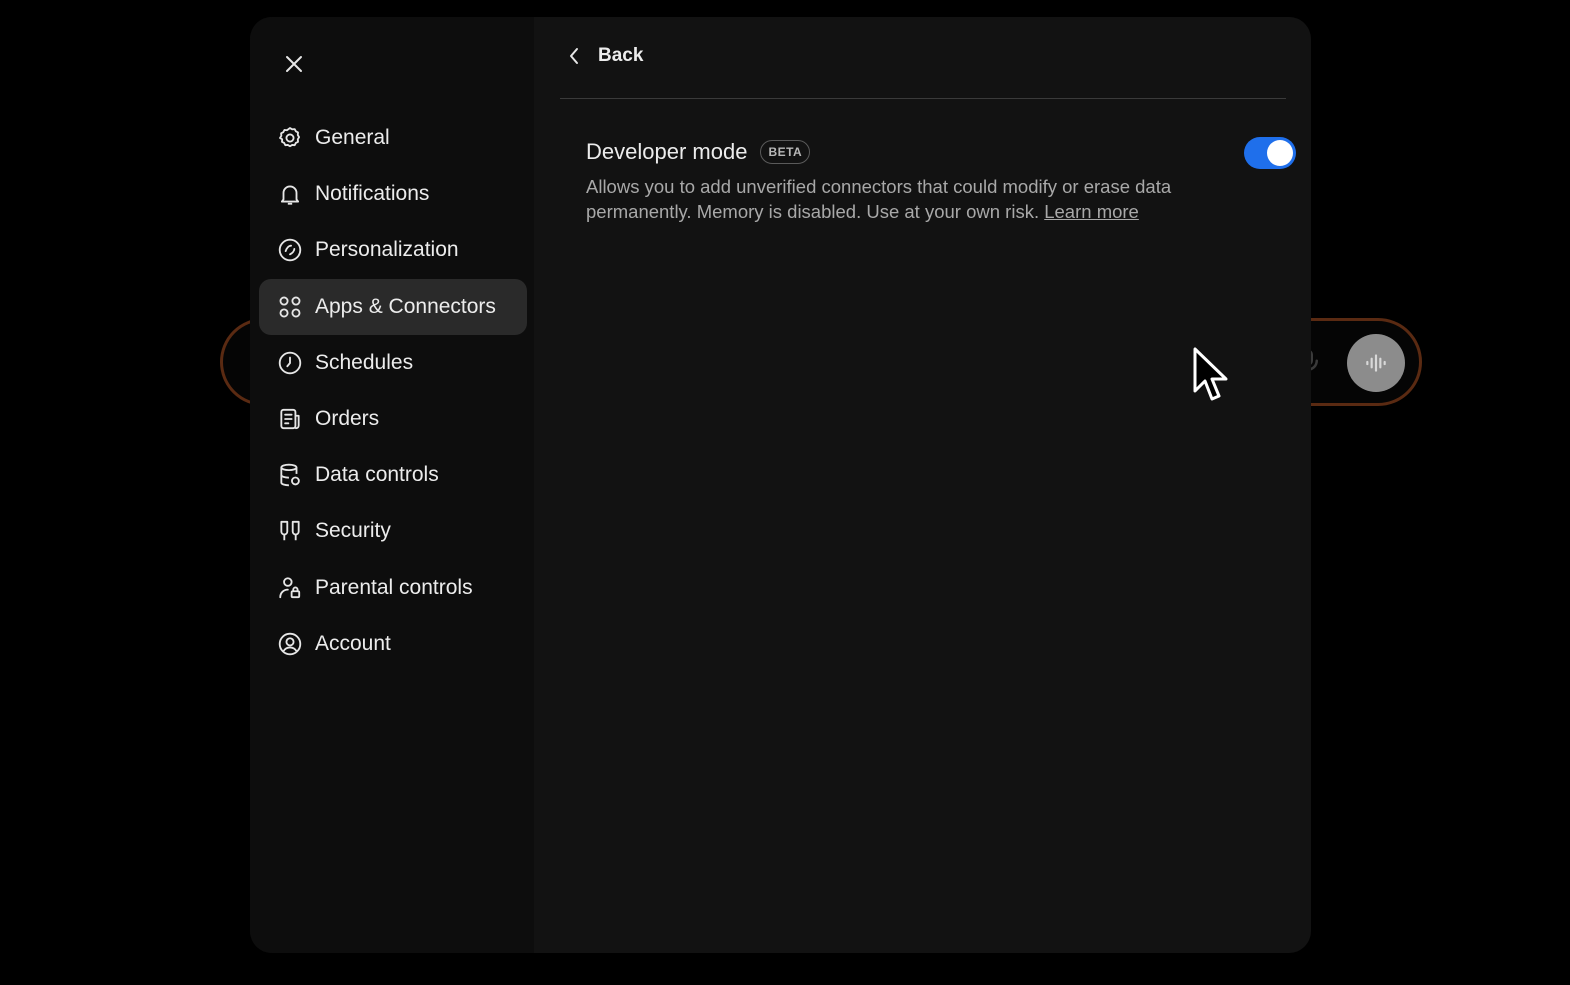  I want to click on toggle-knob, so click(1280, 153).